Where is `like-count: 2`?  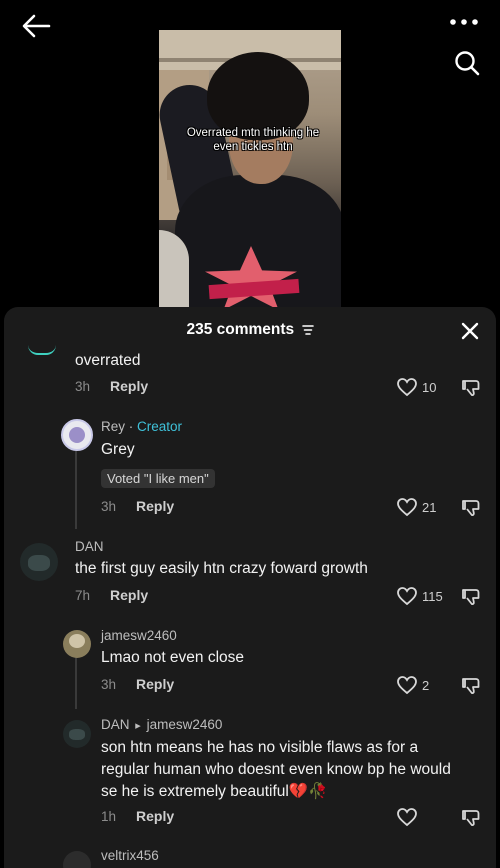 like-count: 2 is located at coordinates (426, 685).